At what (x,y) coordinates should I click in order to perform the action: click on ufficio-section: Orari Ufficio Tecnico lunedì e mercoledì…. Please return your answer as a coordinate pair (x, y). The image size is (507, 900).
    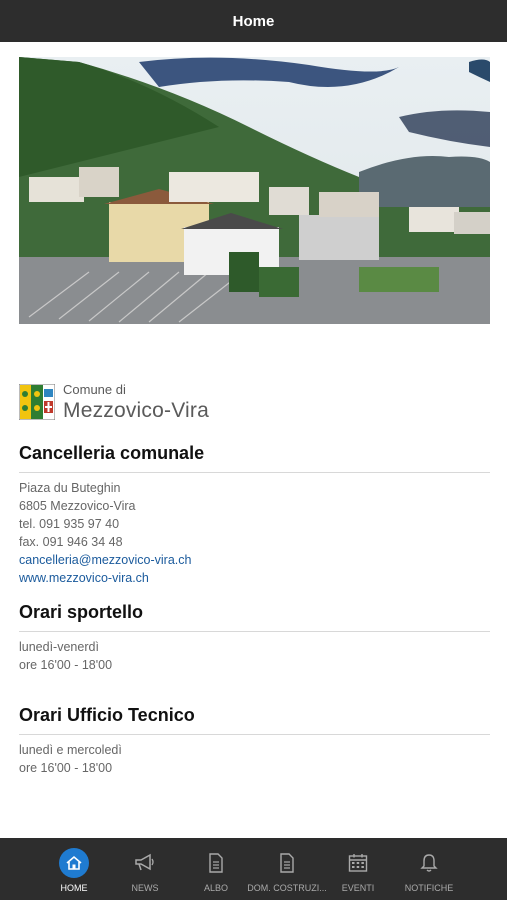
    Looking at the image, I should click on (254, 741).